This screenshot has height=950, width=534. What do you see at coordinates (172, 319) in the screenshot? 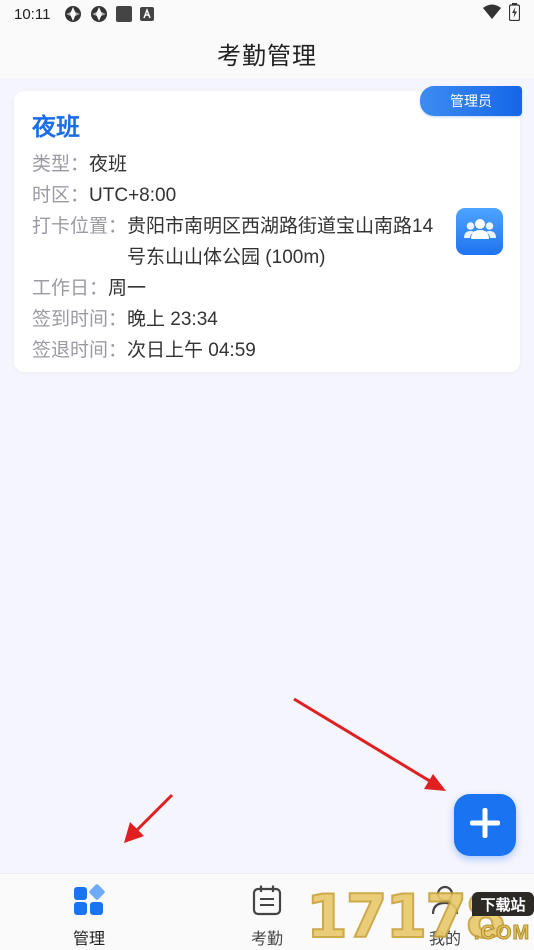
I see `detail-value: 晚上 23:34` at bounding box center [172, 319].